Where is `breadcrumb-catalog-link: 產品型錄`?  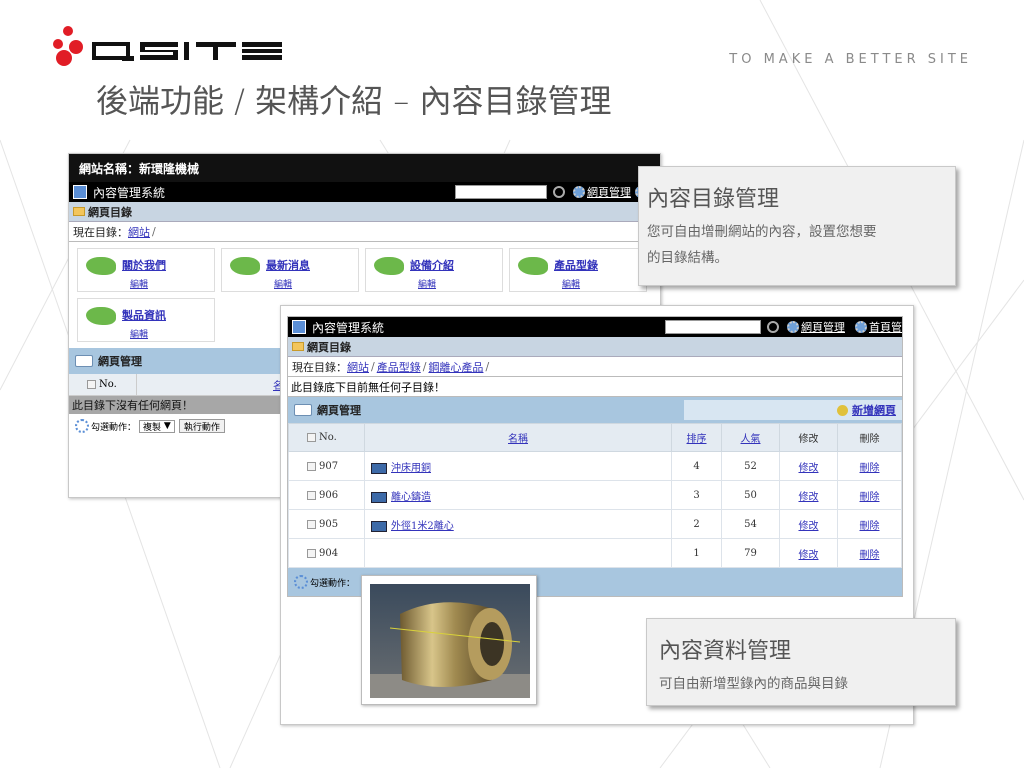 breadcrumb-catalog-link: 產品型錄 is located at coordinates (399, 367).